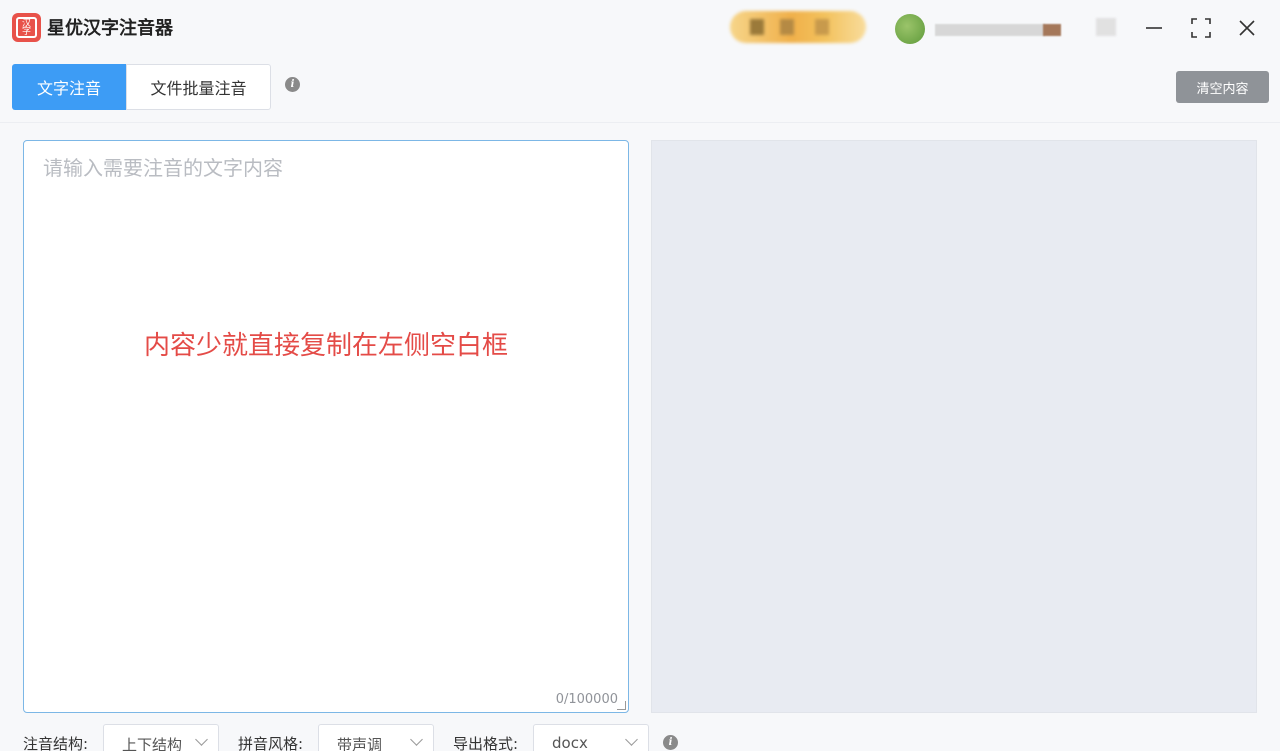  Describe the element at coordinates (621, 705) in the screenshot. I see `resize-handle-icon` at that location.